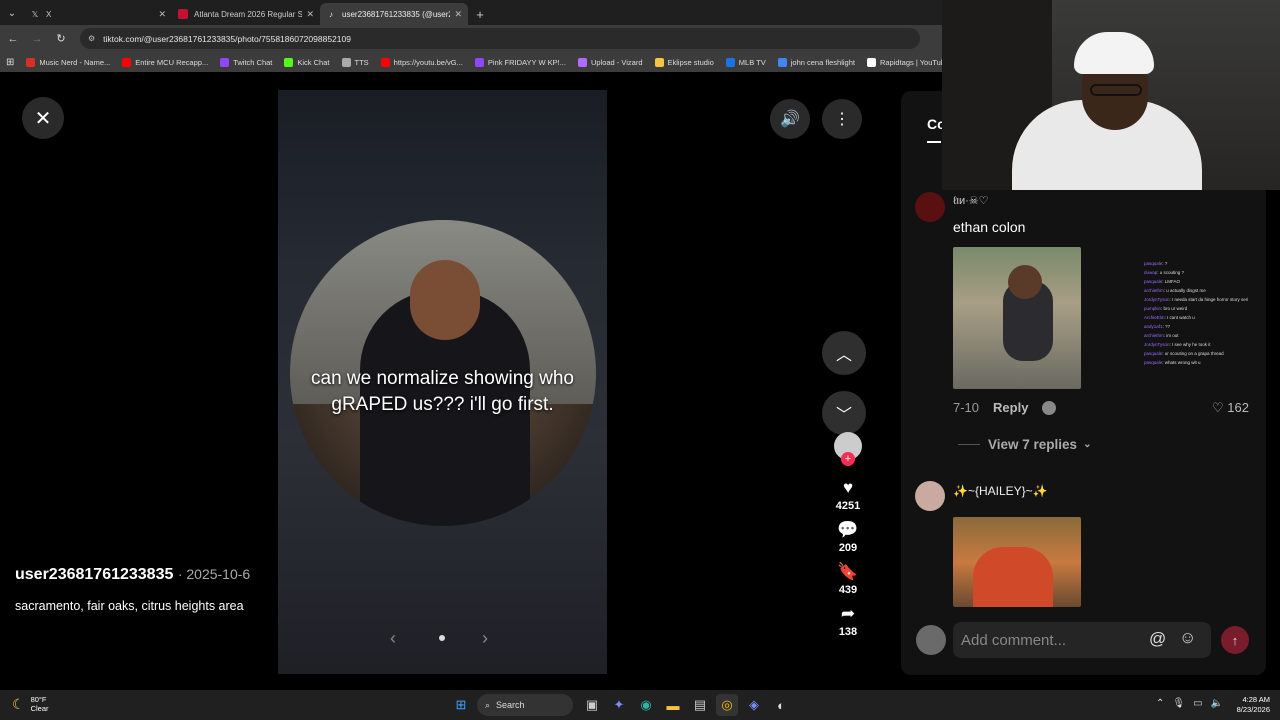  Describe the element at coordinates (1111, 95) in the screenshot. I see `webcam-overlay` at that location.